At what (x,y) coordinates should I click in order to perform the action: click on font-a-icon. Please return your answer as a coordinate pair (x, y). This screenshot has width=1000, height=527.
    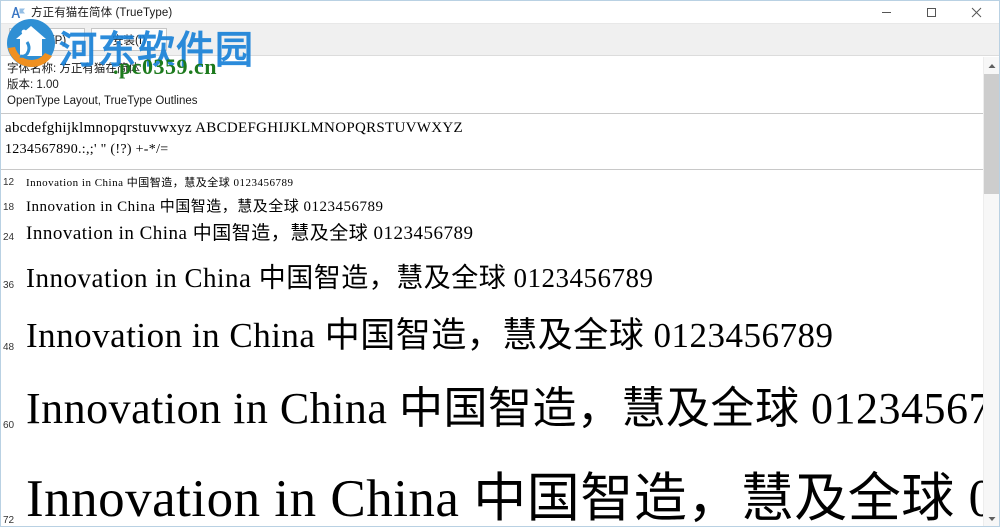
    Looking at the image, I should click on (17, 12).